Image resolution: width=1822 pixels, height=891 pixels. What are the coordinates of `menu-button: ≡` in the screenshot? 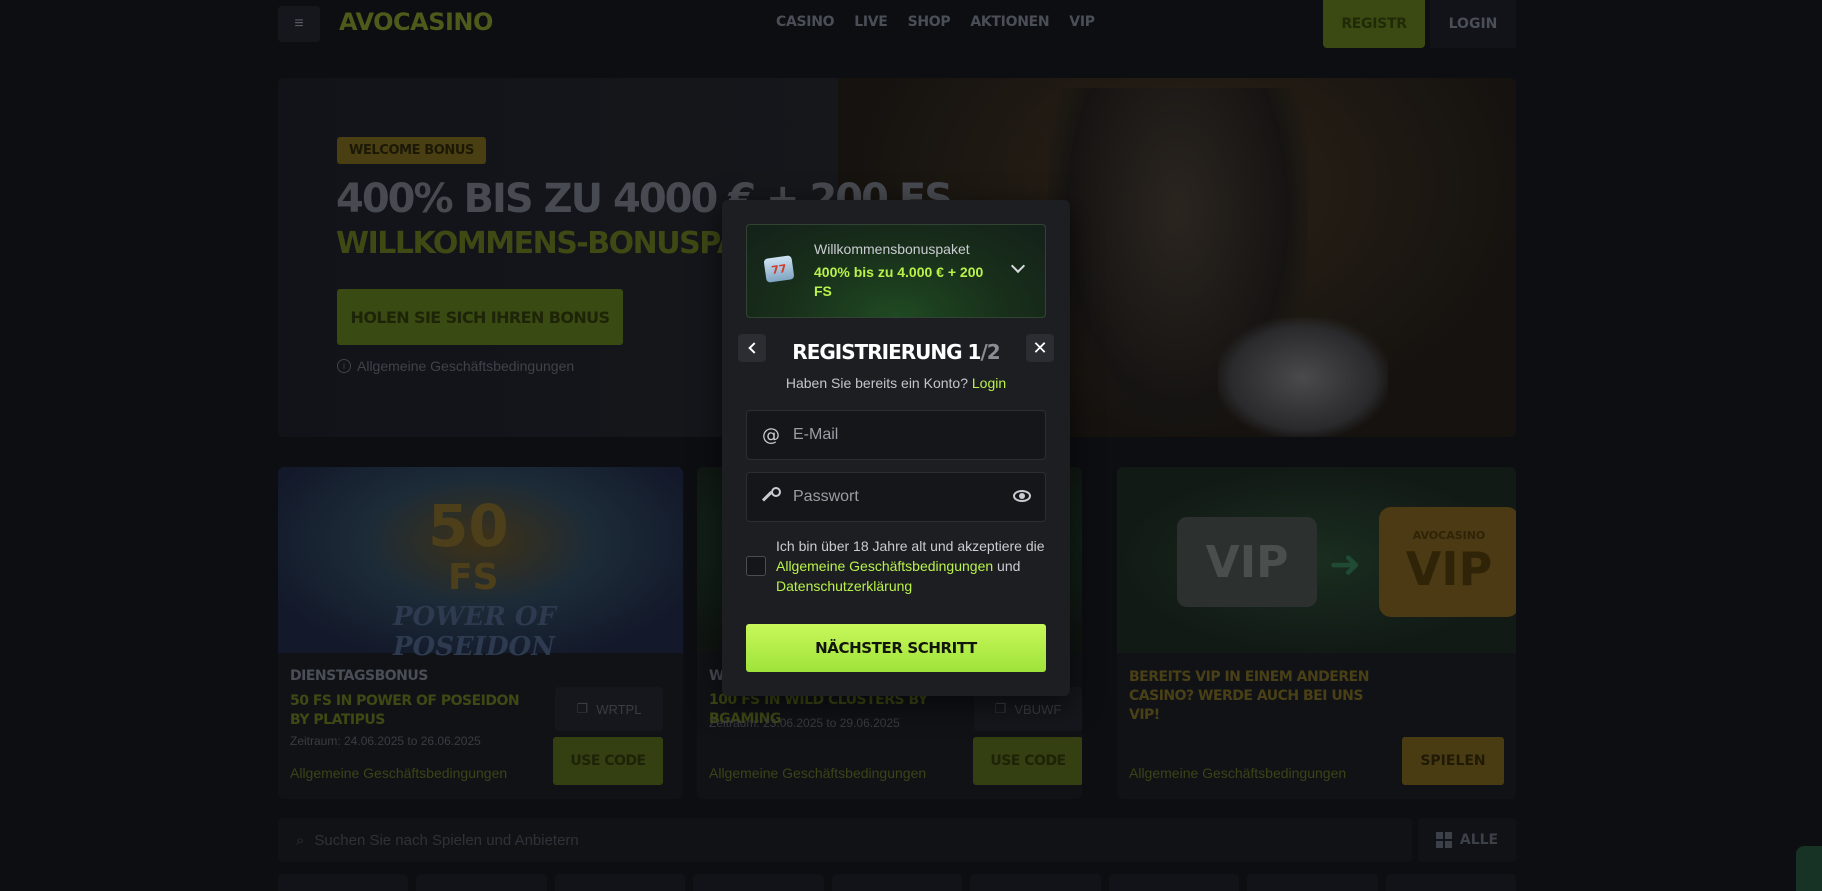 It's located at (299, 24).